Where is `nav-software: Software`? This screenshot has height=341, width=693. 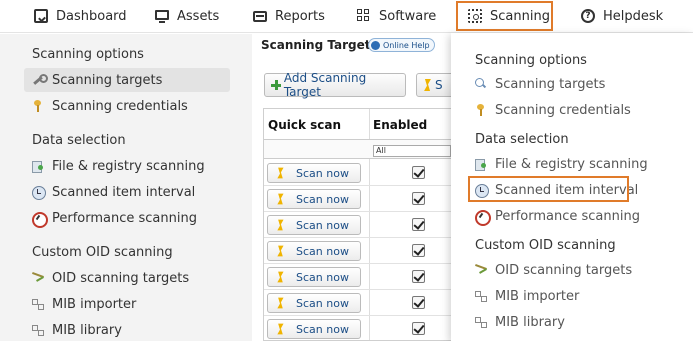
nav-software: Software is located at coordinates (396, 16).